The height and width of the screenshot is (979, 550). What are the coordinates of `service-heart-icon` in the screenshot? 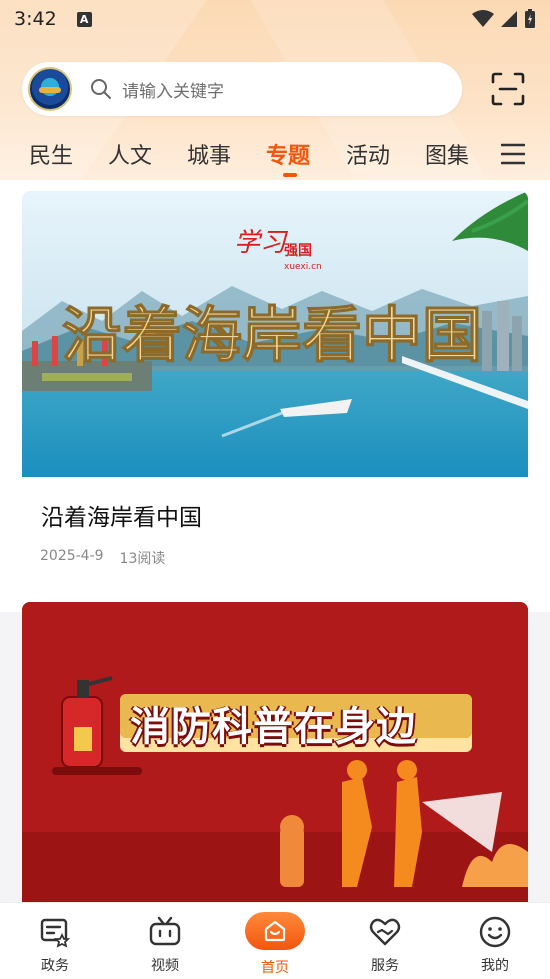 It's located at (385, 932).